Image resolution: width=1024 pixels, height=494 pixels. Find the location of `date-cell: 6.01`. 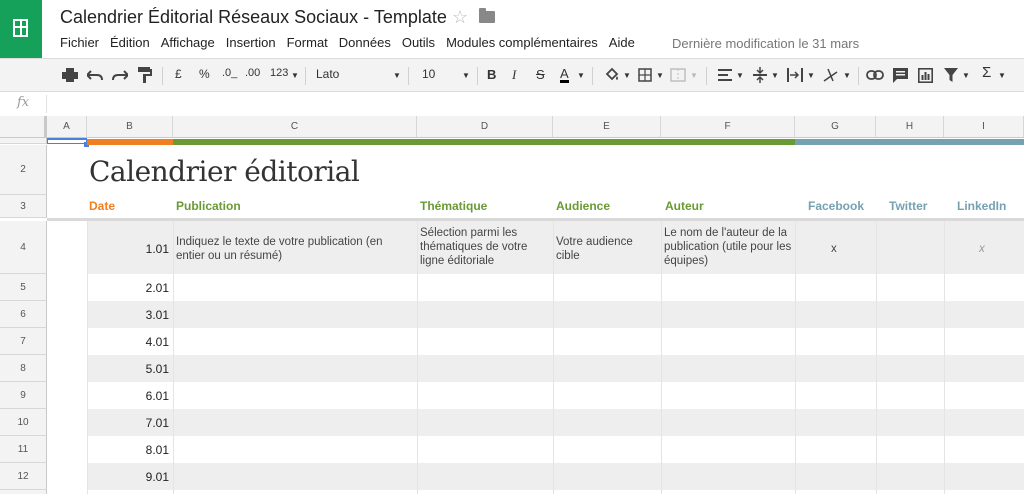

date-cell: 6.01 is located at coordinates (129, 396).